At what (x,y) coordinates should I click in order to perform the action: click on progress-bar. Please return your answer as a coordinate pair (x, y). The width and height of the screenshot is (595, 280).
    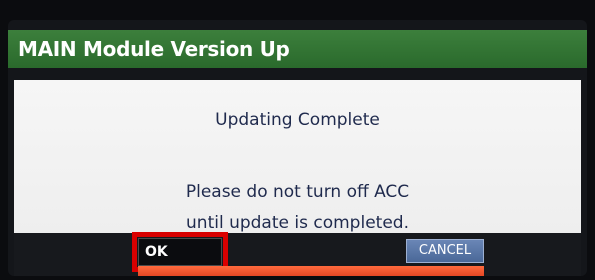
    Looking at the image, I should click on (311, 271).